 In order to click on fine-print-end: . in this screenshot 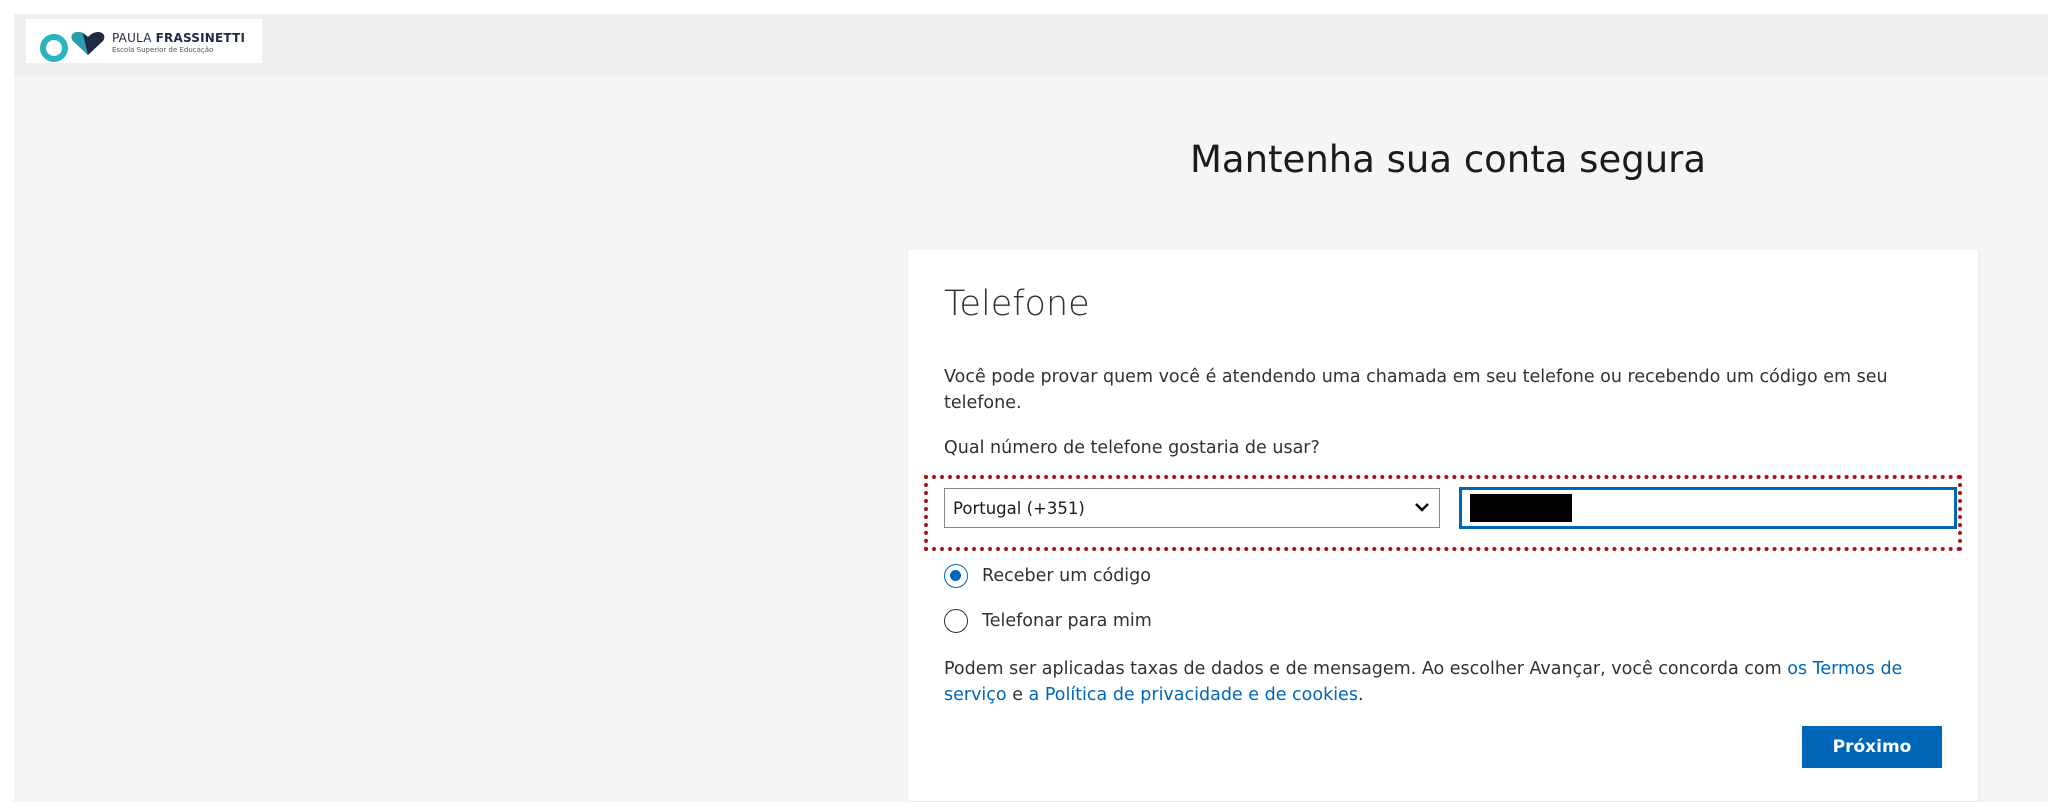, I will do `click(1360, 695)`.